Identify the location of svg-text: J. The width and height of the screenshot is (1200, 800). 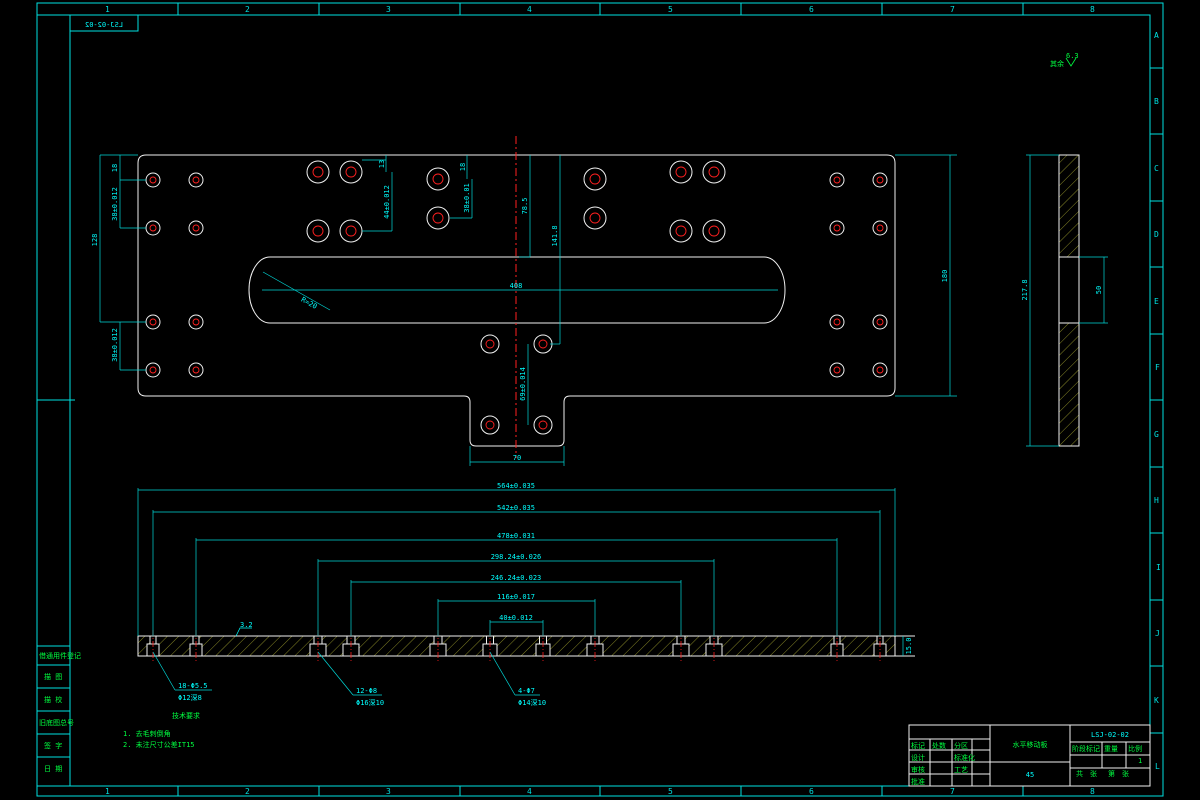
(1157, 633).